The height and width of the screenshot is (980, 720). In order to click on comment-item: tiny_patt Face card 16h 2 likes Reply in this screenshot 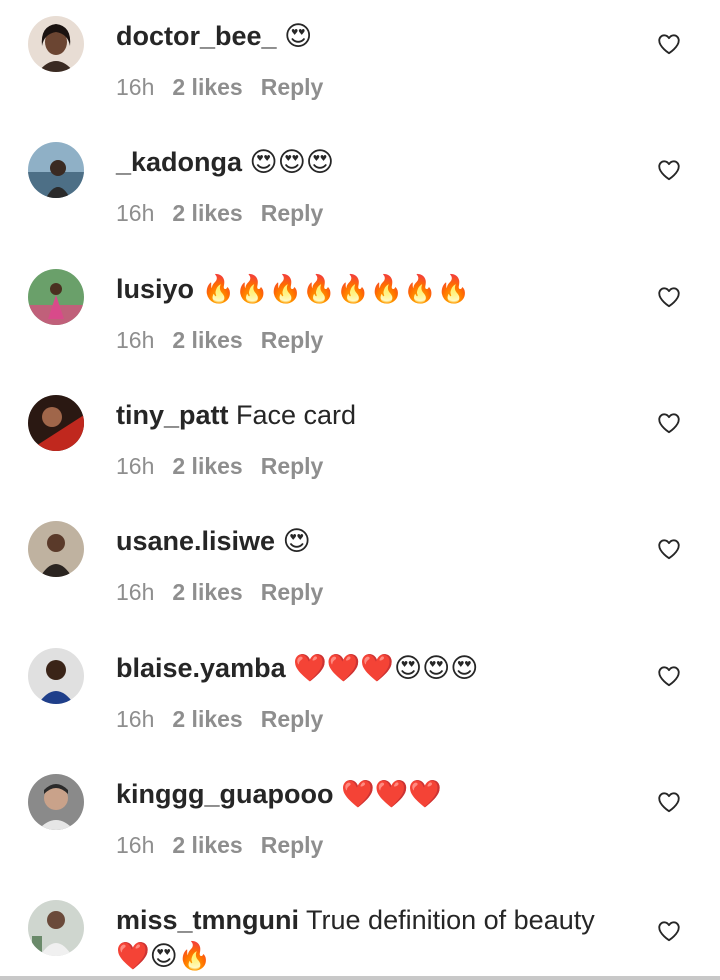, I will do `click(360, 442)`.